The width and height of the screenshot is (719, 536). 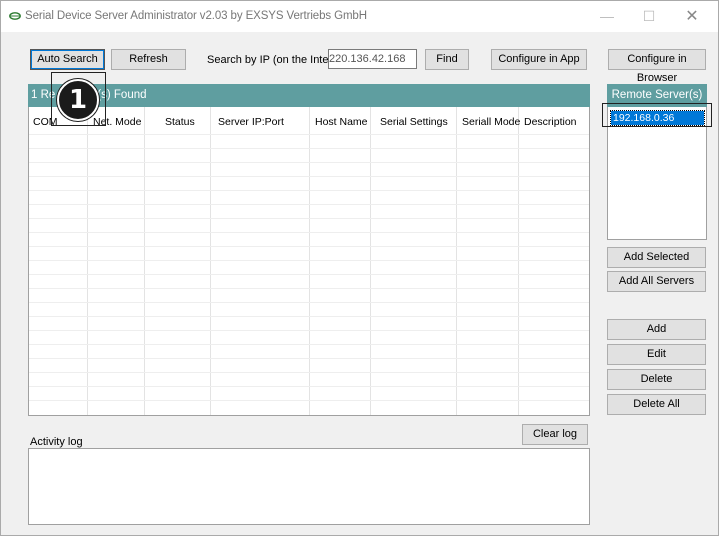 I want to click on app-icon, so click(x=15, y=16).